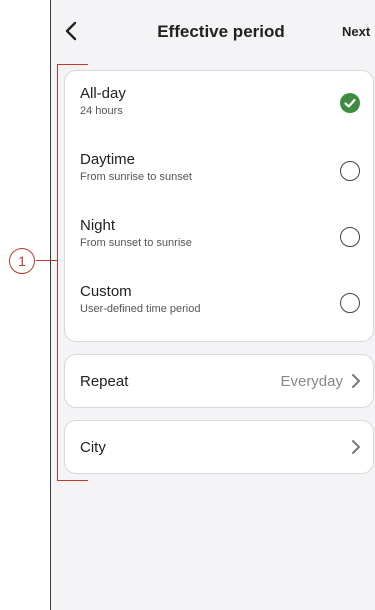  I want to click on repeat-value: Everyday, so click(311, 381).